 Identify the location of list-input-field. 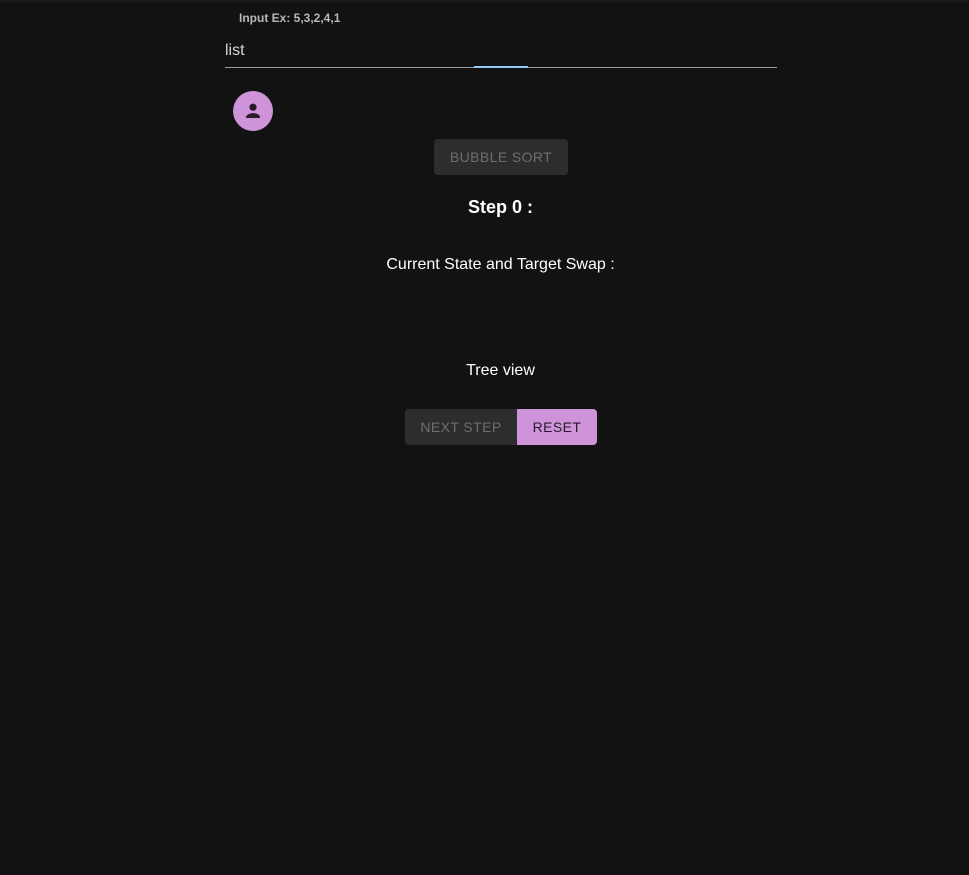
(501, 52).